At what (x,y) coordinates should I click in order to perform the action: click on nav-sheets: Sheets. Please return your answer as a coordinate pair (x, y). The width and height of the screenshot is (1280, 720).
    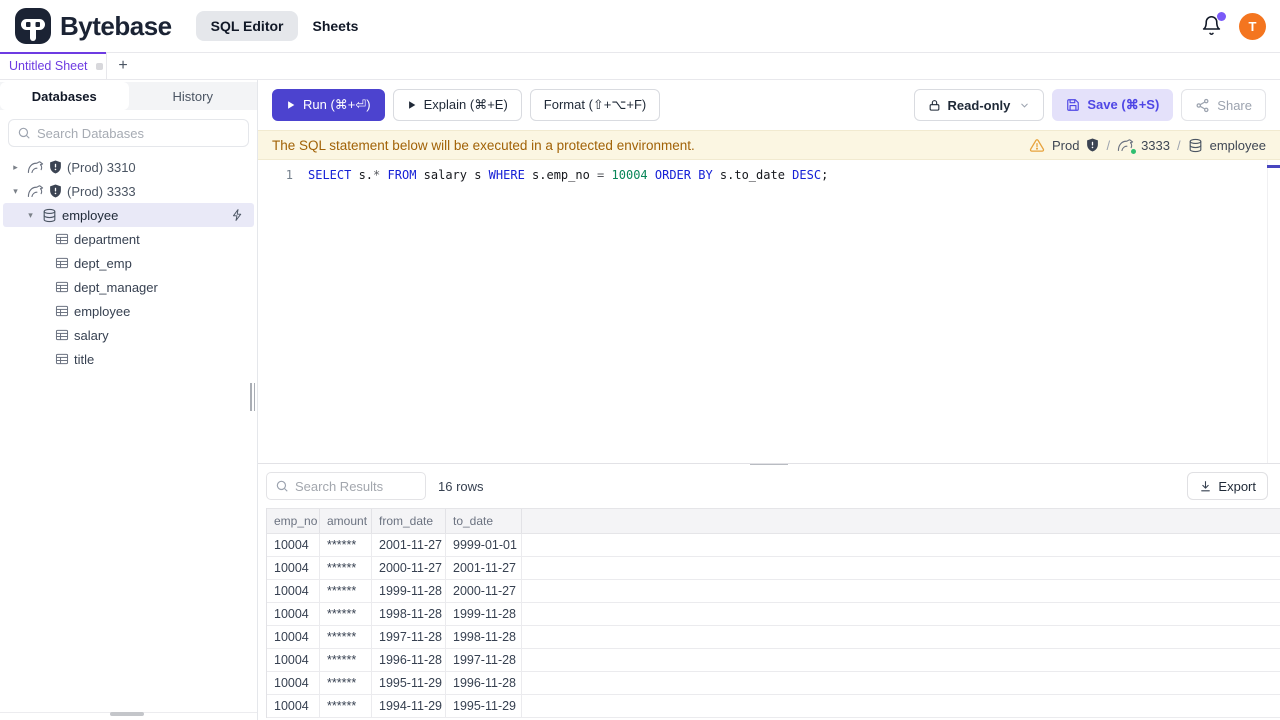
    Looking at the image, I should click on (335, 26).